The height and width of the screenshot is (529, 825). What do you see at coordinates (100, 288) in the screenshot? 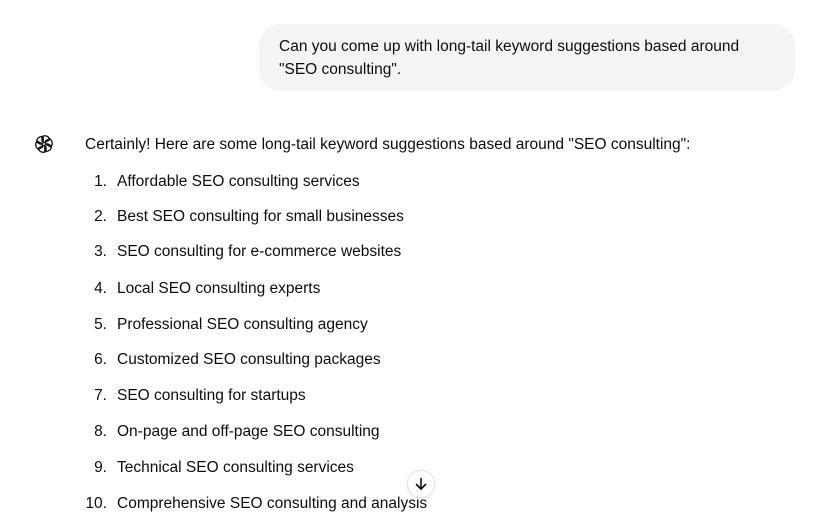
I see `list-item-number: 4.` at bounding box center [100, 288].